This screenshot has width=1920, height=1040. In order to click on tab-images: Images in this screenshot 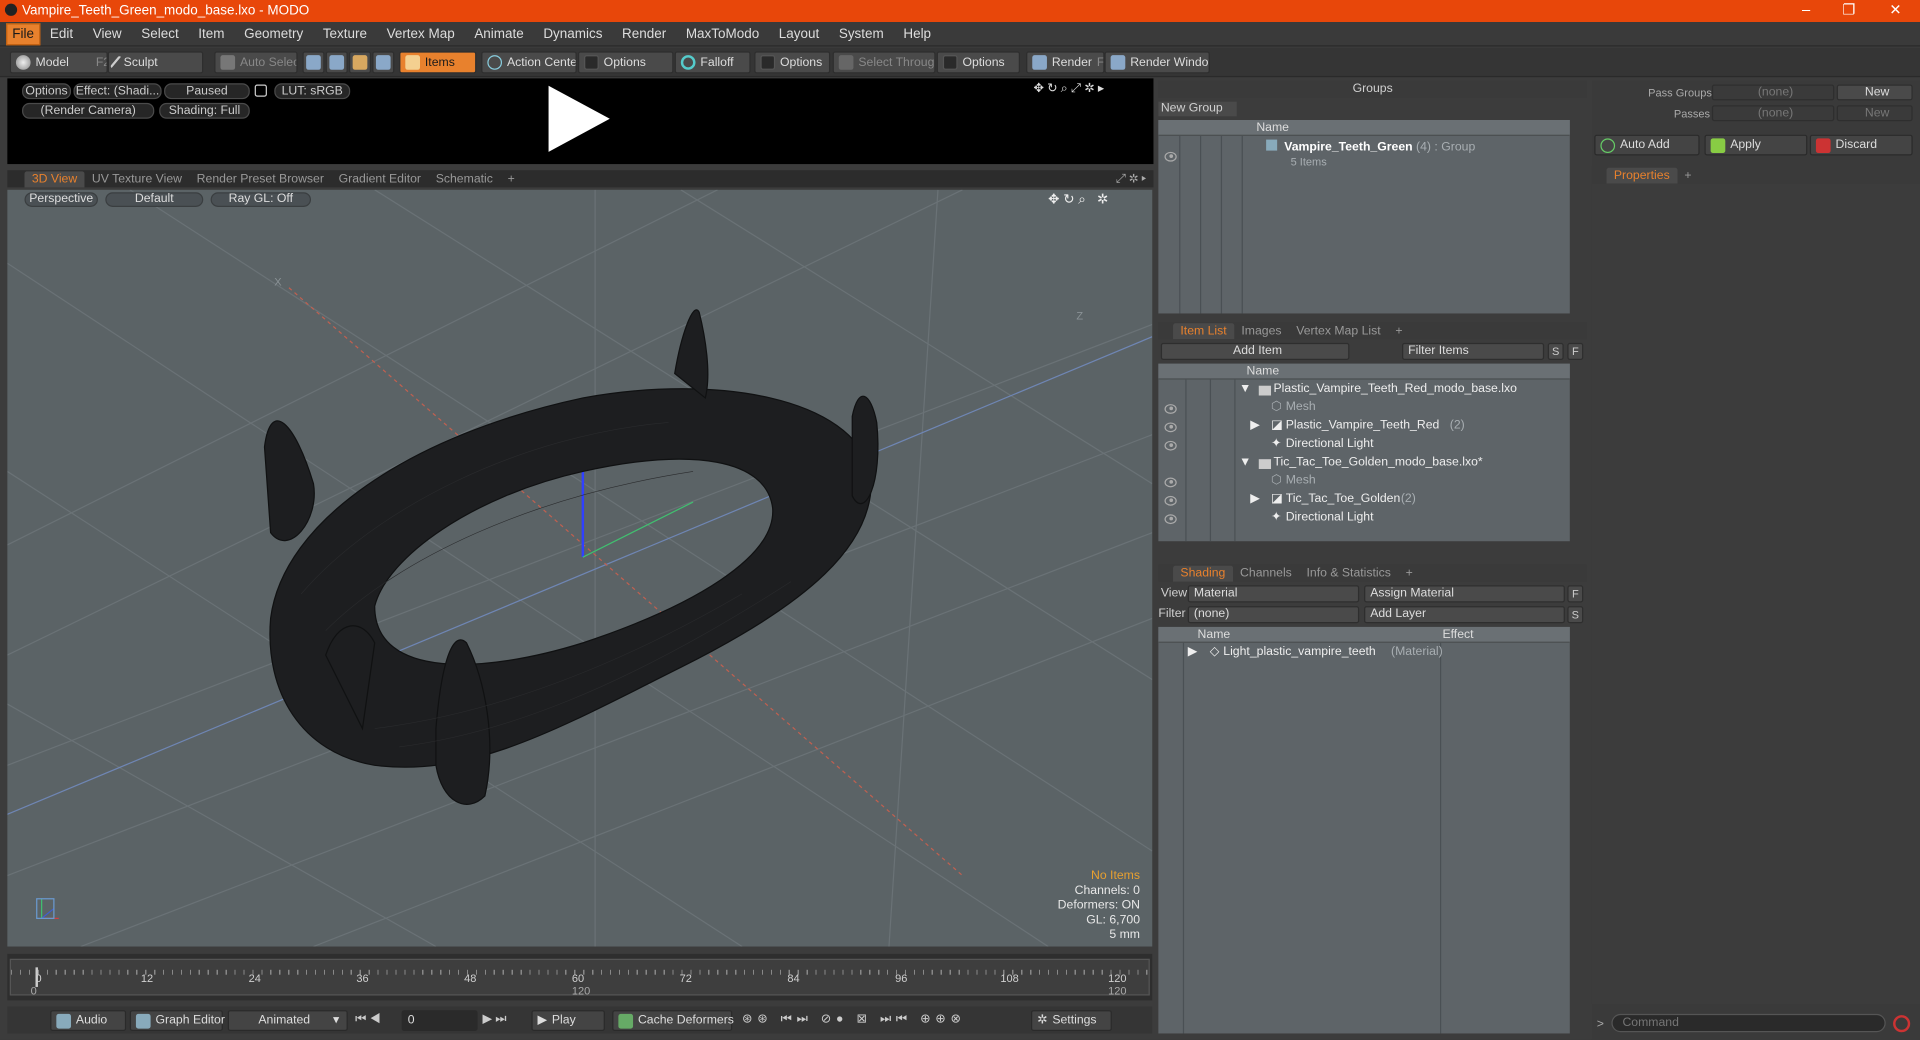, I will do `click(1261, 331)`.